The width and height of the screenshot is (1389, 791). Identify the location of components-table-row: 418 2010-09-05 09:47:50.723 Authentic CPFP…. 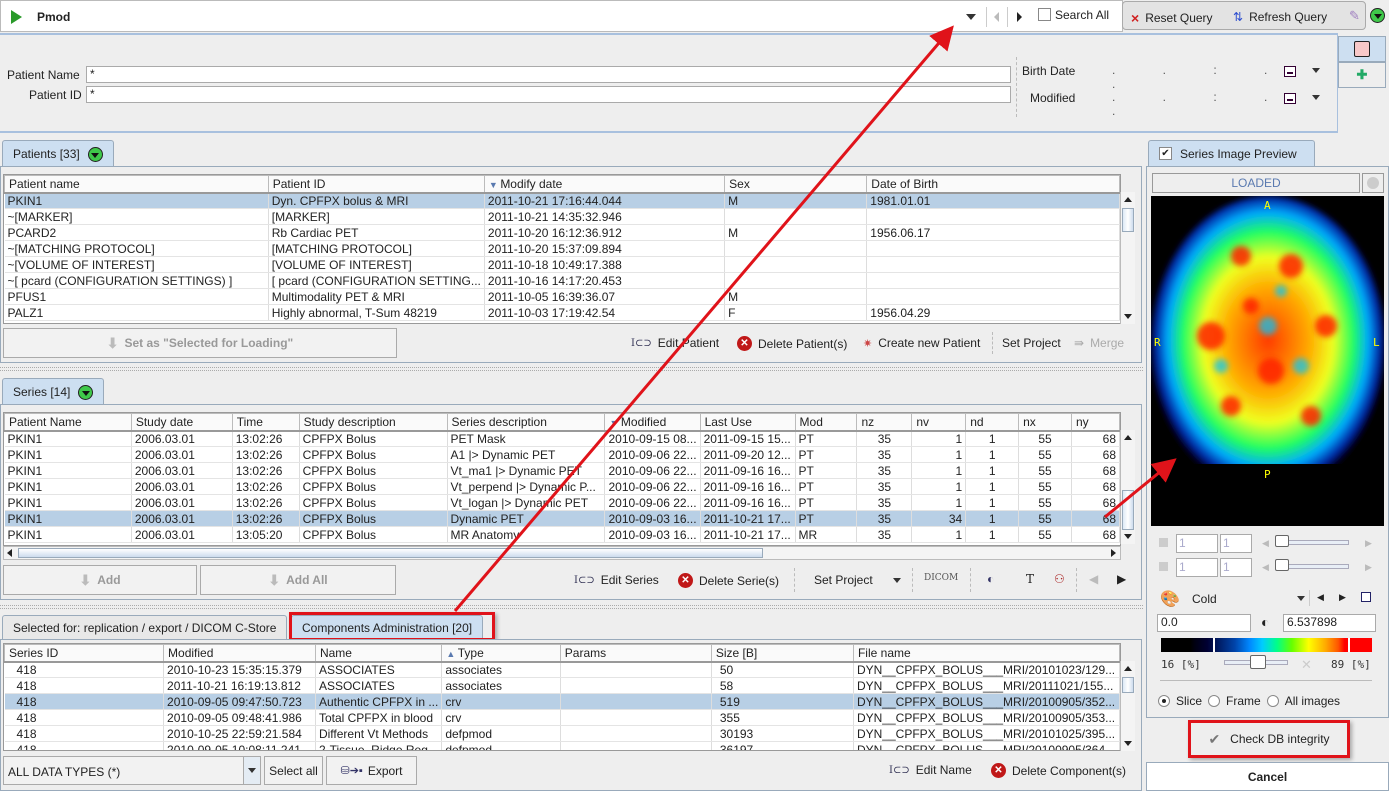
(562, 701).